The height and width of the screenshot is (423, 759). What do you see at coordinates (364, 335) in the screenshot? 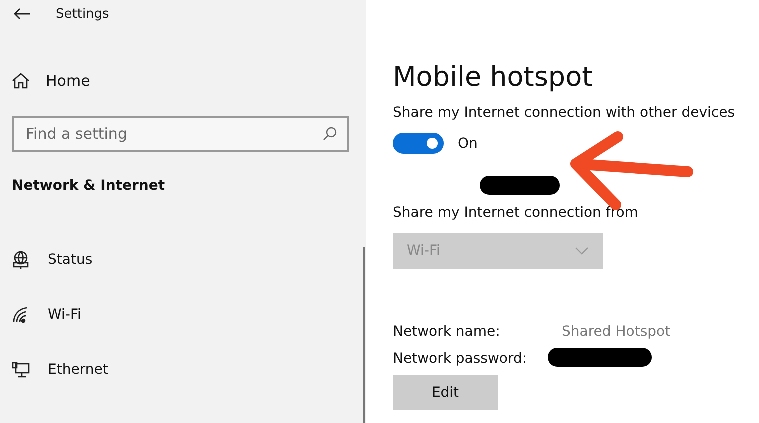
I see `scrollbar` at bounding box center [364, 335].